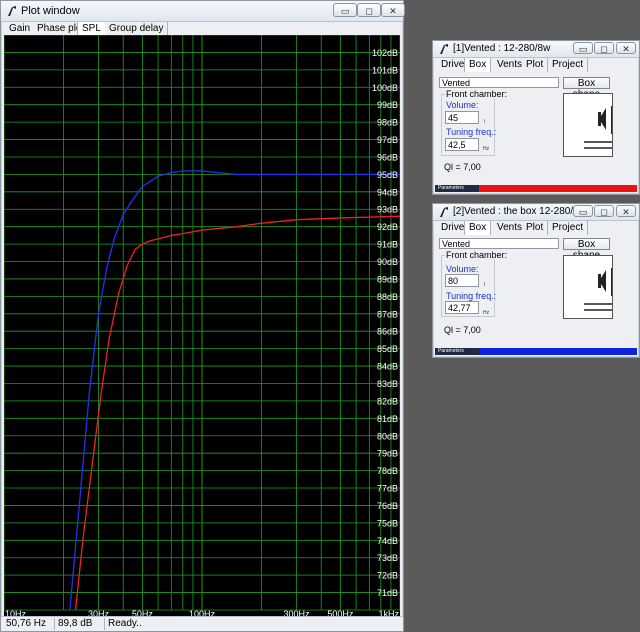 This screenshot has width=640, height=632. Describe the element at coordinates (387, 262) in the screenshot. I see `y-tick-label: 90dB` at that location.